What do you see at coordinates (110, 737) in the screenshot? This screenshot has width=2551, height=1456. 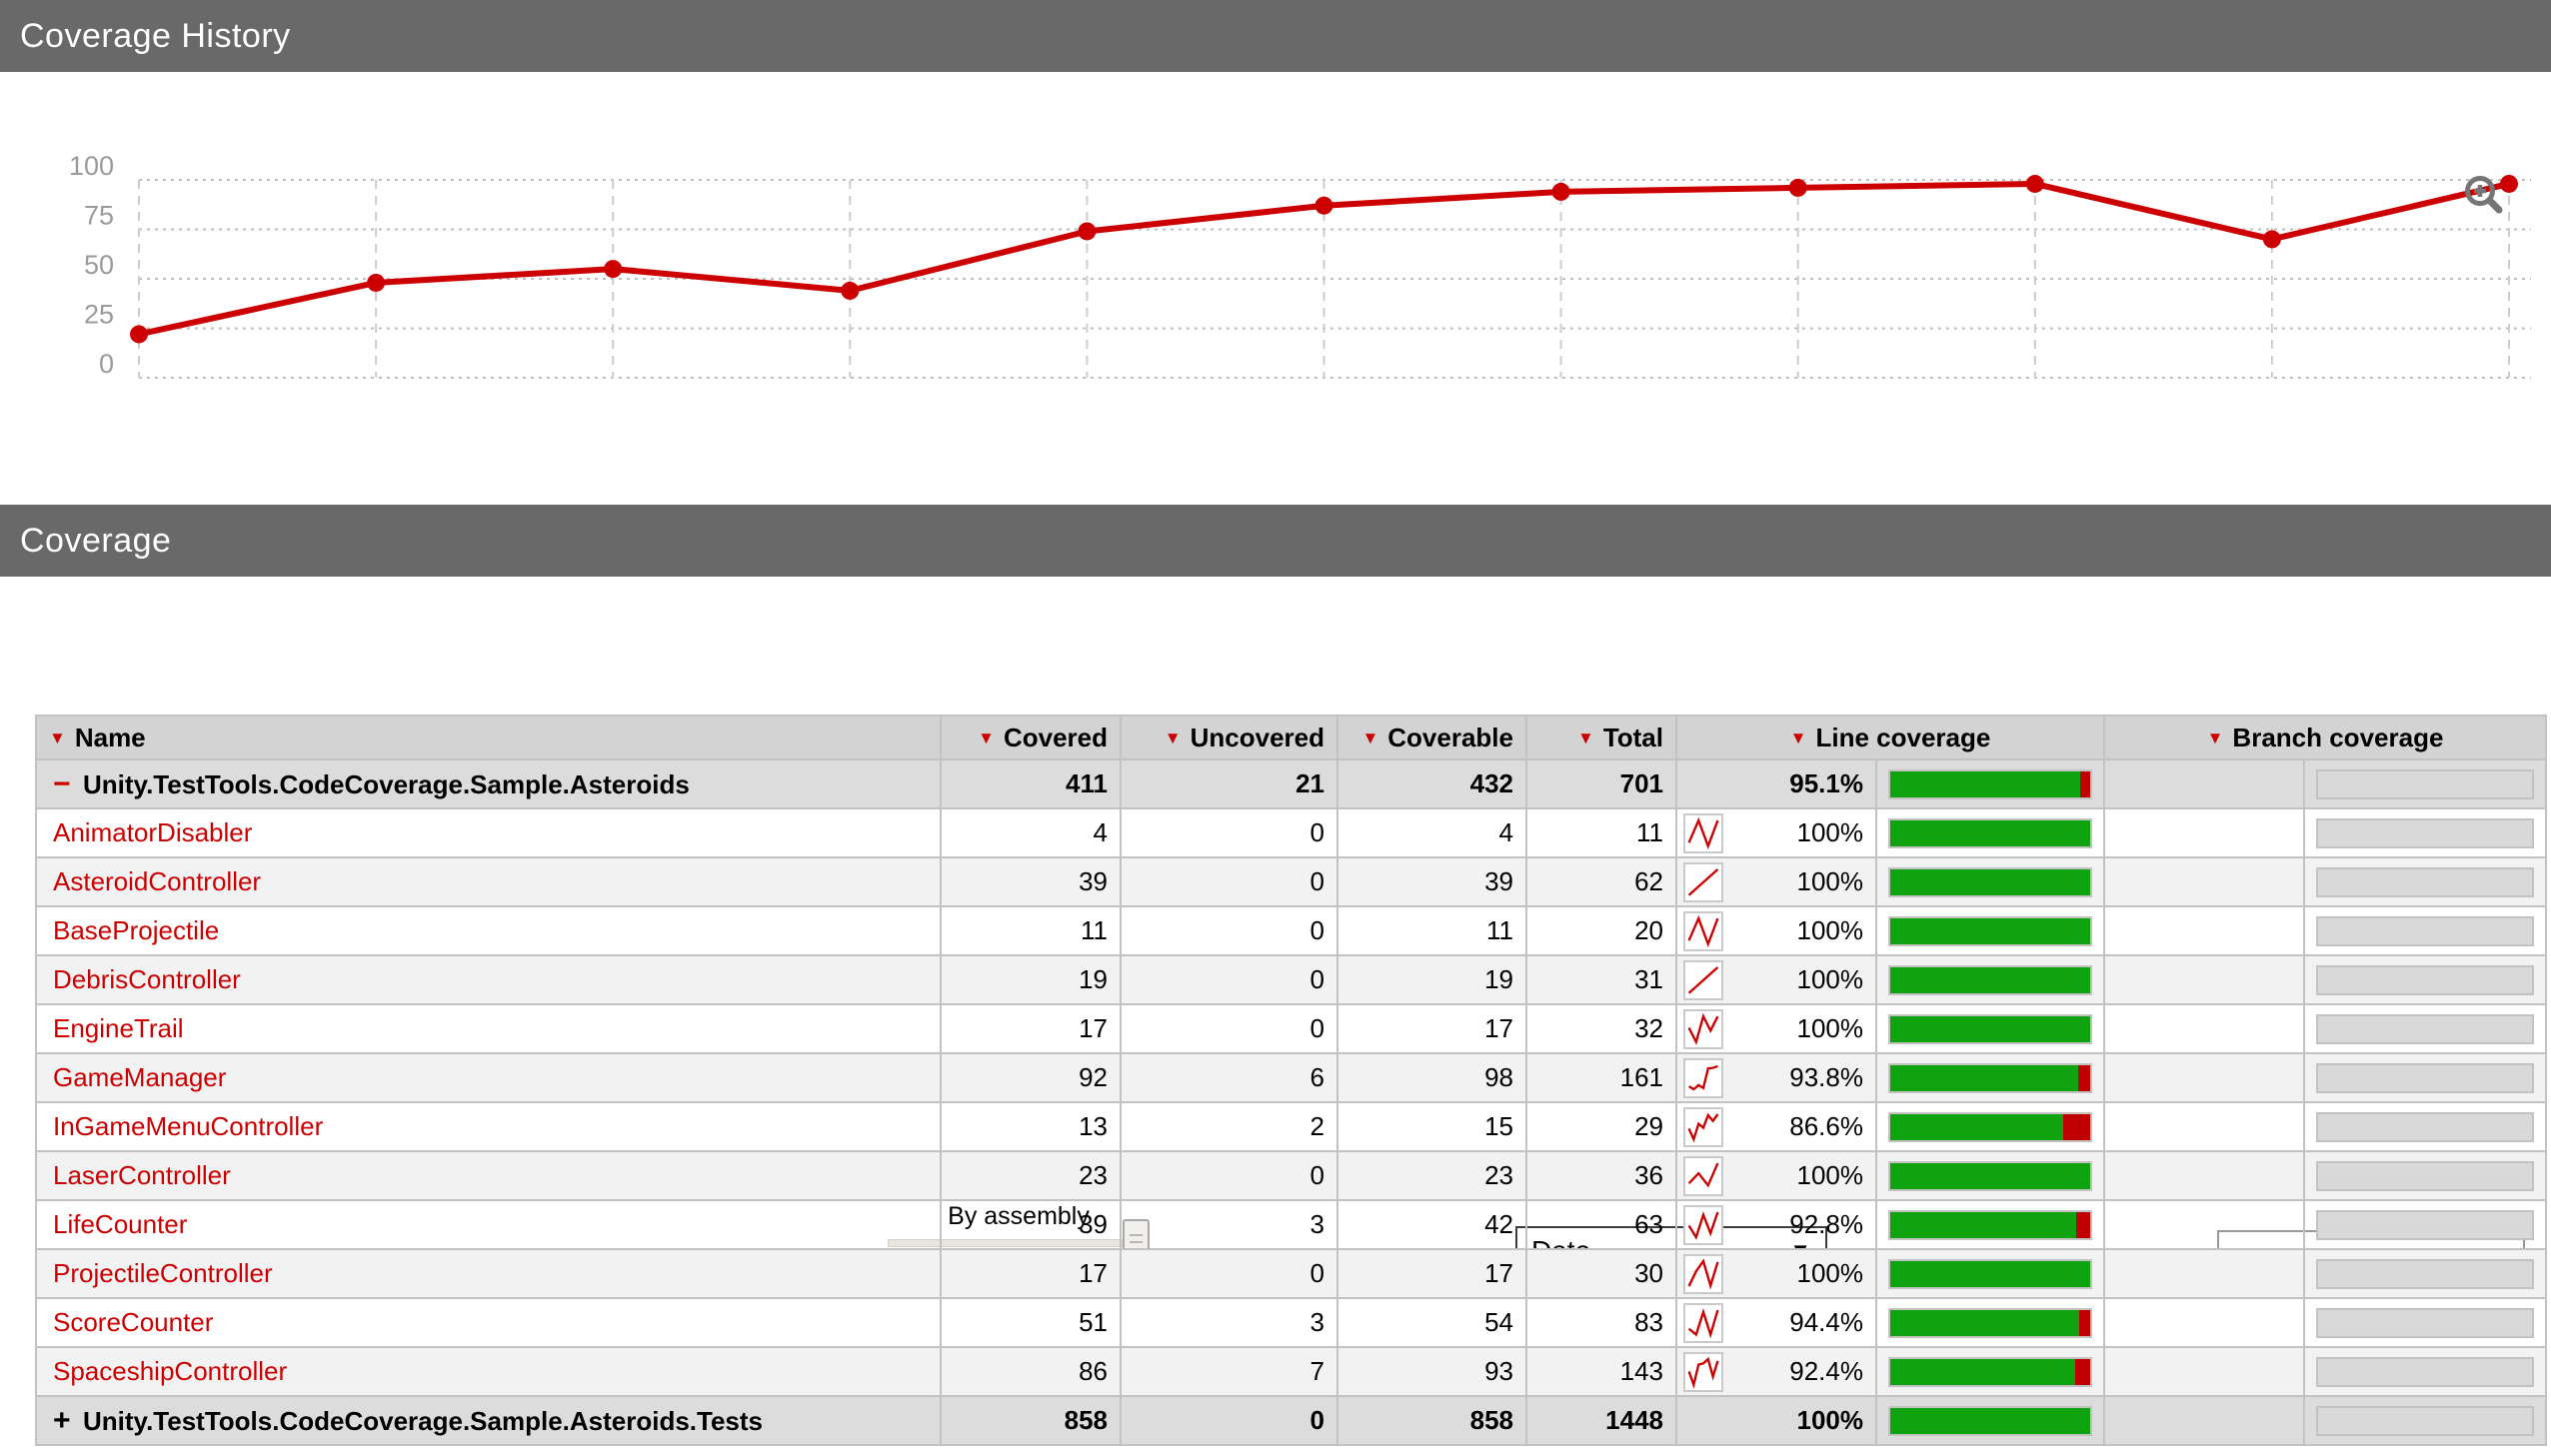 I see `column-header-label: Name` at bounding box center [110, 737].